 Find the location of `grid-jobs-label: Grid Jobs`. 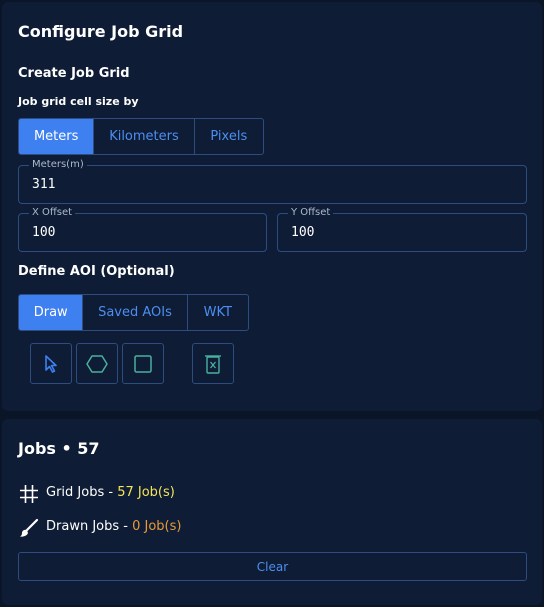

grid-jobs-label: Grid Jobs is located at coordinates (75, 492).